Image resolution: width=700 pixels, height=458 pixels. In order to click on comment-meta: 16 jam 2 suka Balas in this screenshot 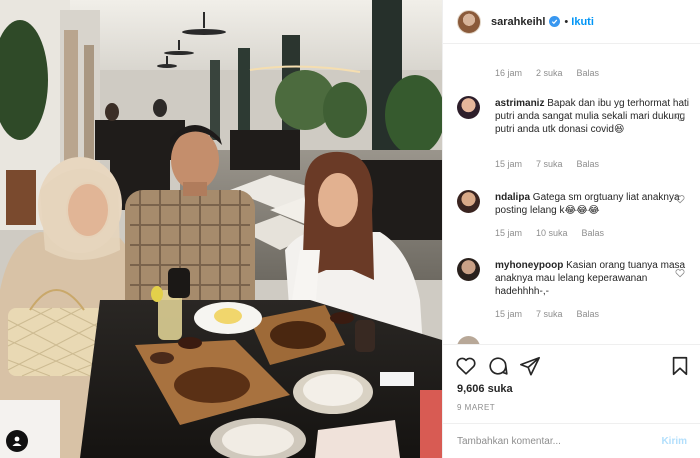, I will do `click(547, 73)`.